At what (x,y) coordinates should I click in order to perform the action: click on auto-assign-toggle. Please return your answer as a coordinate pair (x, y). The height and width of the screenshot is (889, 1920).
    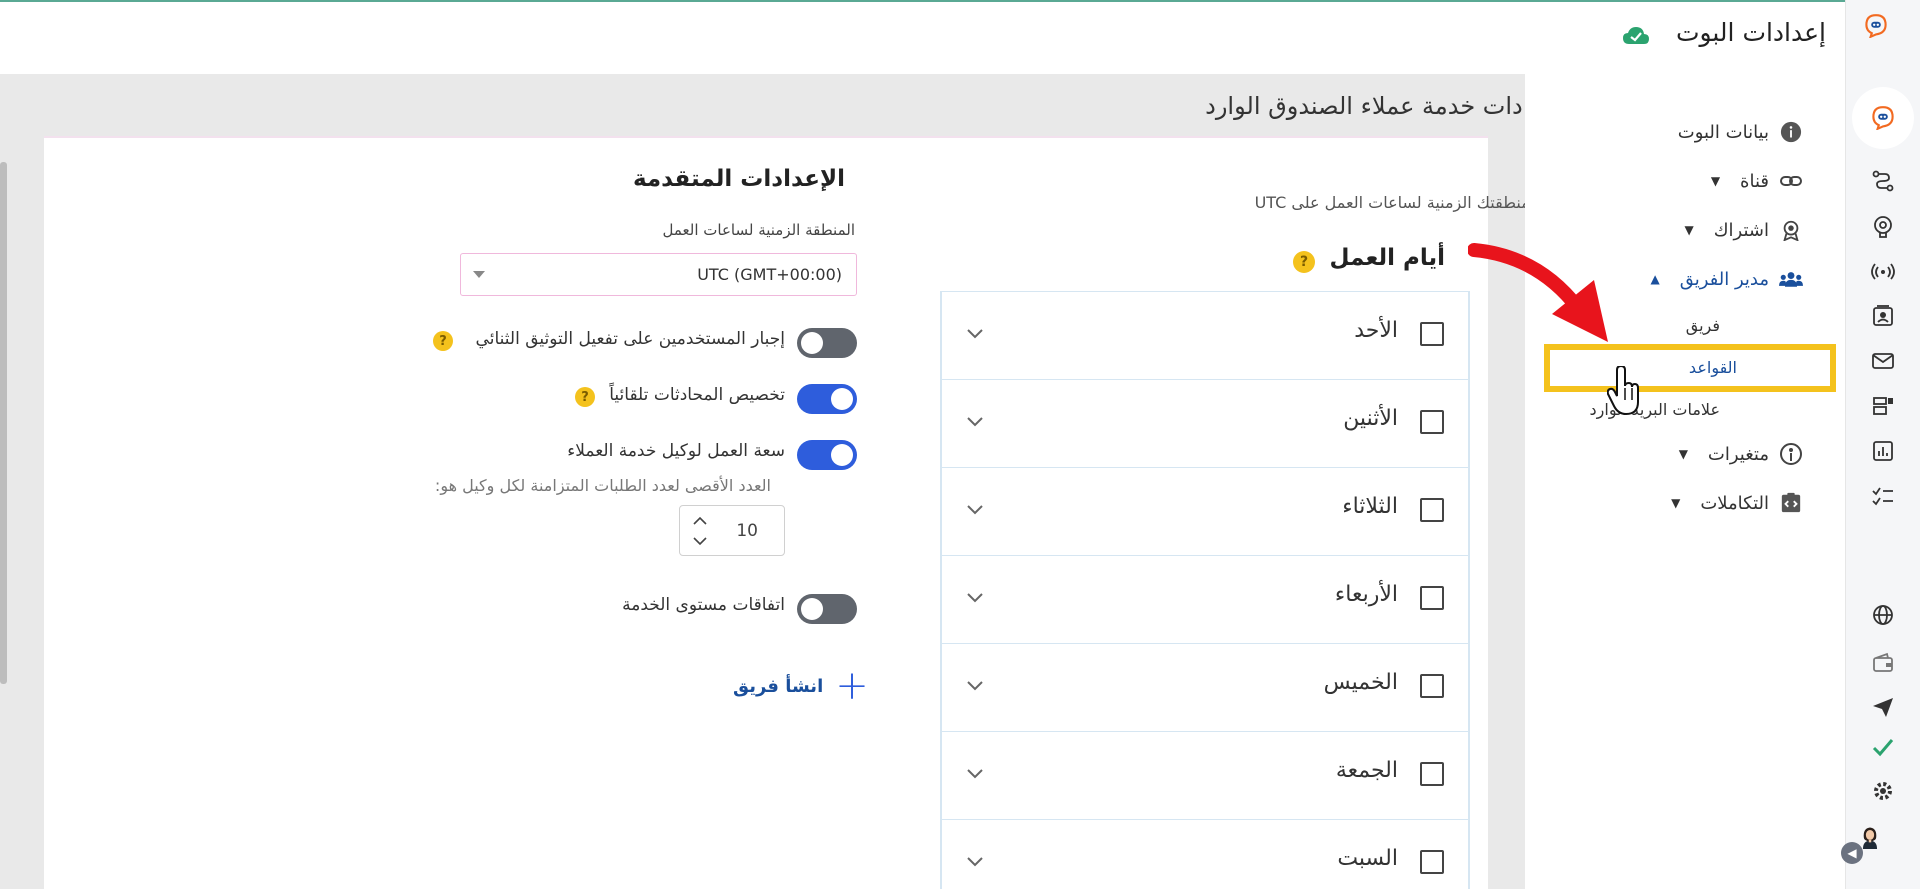
    Looking at the image, I should click on (827, 399).